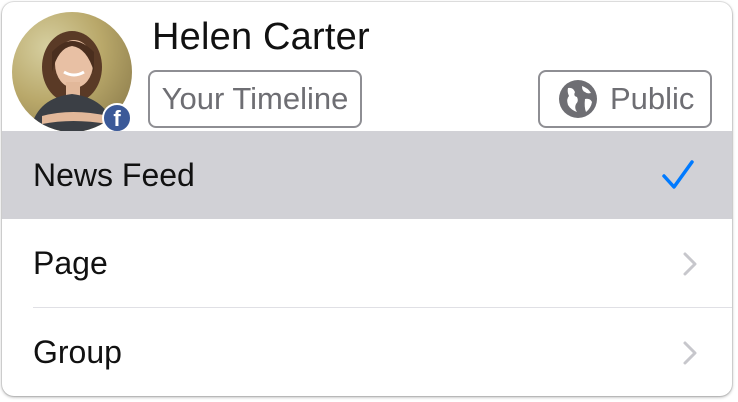  What do you see at coordinates (117, 118) in the screenshot?
I see `facebook-badge-icon: f` at bounding box center [117, 118].